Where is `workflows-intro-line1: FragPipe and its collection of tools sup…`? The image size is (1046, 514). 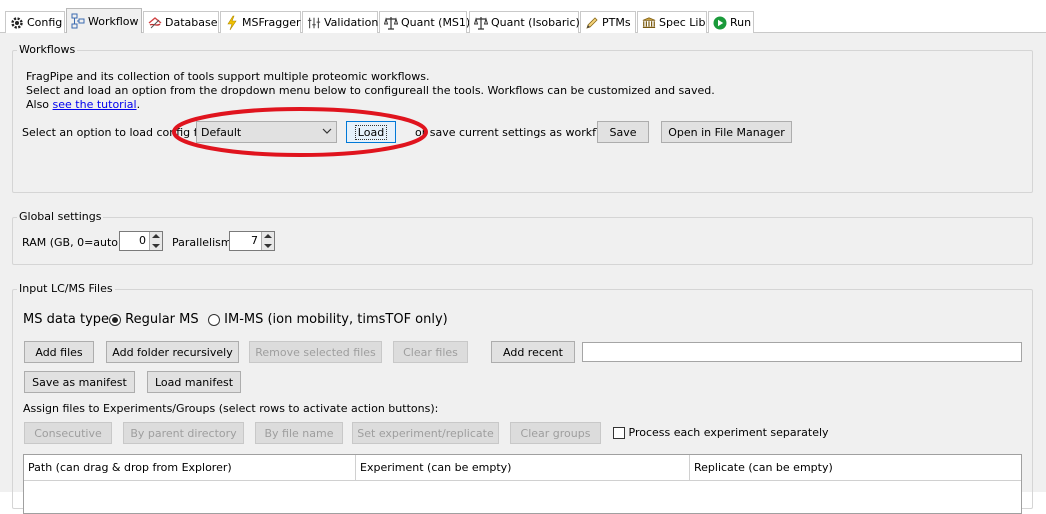 workflows-intro-line1: FragPipe and its collection of tools sup… is located at coordinates (228, 76).